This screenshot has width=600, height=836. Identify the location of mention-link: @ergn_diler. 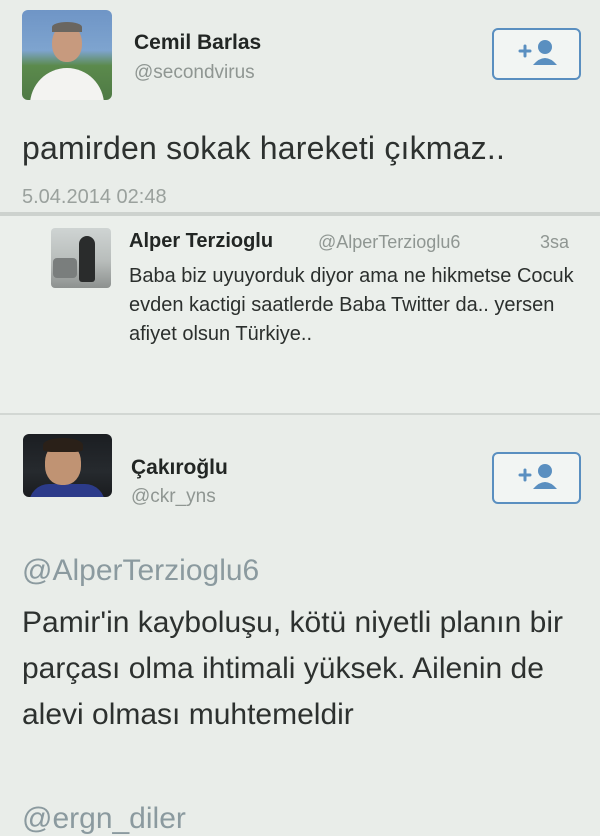
(104, 819).